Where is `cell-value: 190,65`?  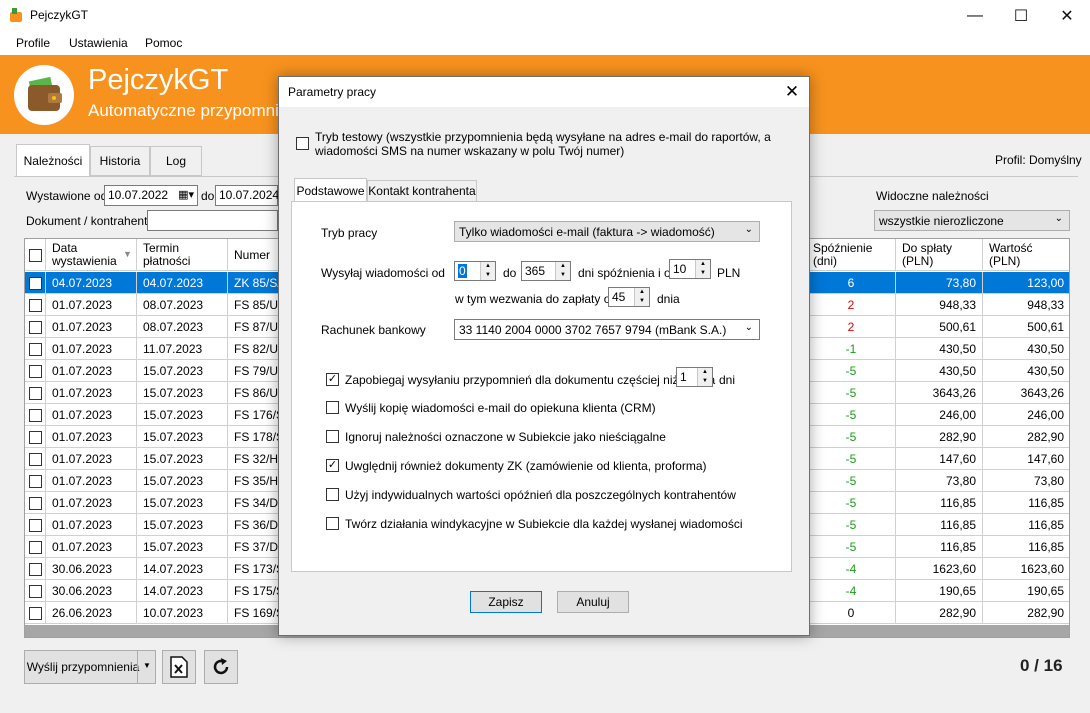 cell-value: 190,65 is located at coordinates (1026, 591).